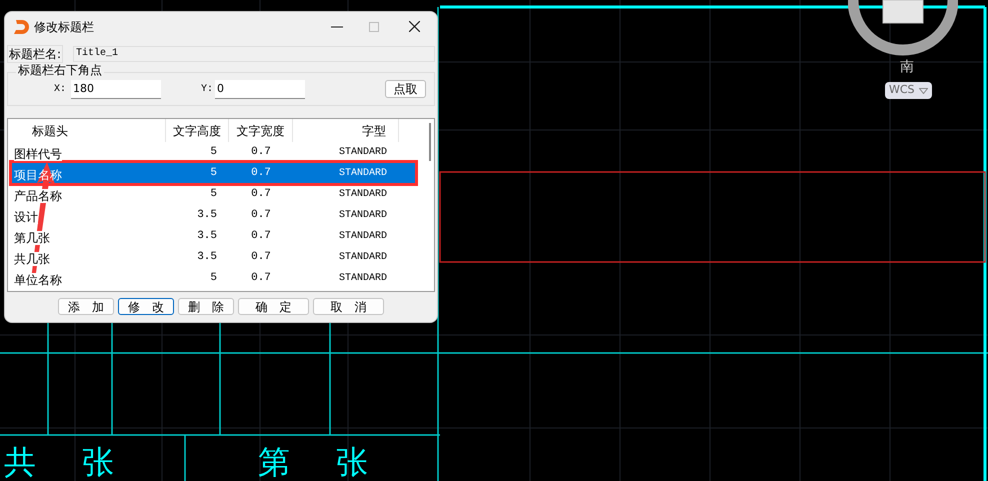 The image size is (988, 481). I want to click on view-cube-icon, so click(903, 29).